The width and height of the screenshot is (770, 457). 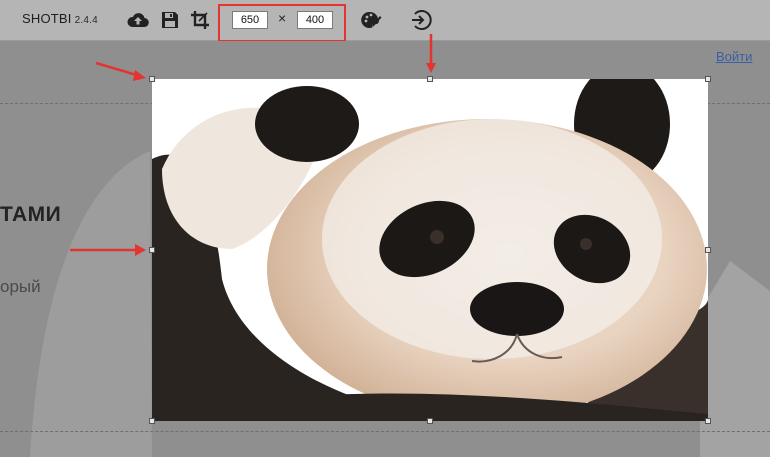 I want to click on width-input, so click(x=250, y=20).